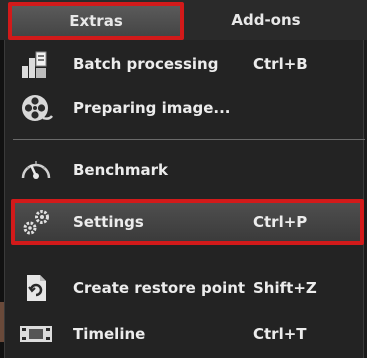 Image resolution: width=367 pixels, height=358 pixels. I want to click on batch-processing-icon, so click(34, 64).